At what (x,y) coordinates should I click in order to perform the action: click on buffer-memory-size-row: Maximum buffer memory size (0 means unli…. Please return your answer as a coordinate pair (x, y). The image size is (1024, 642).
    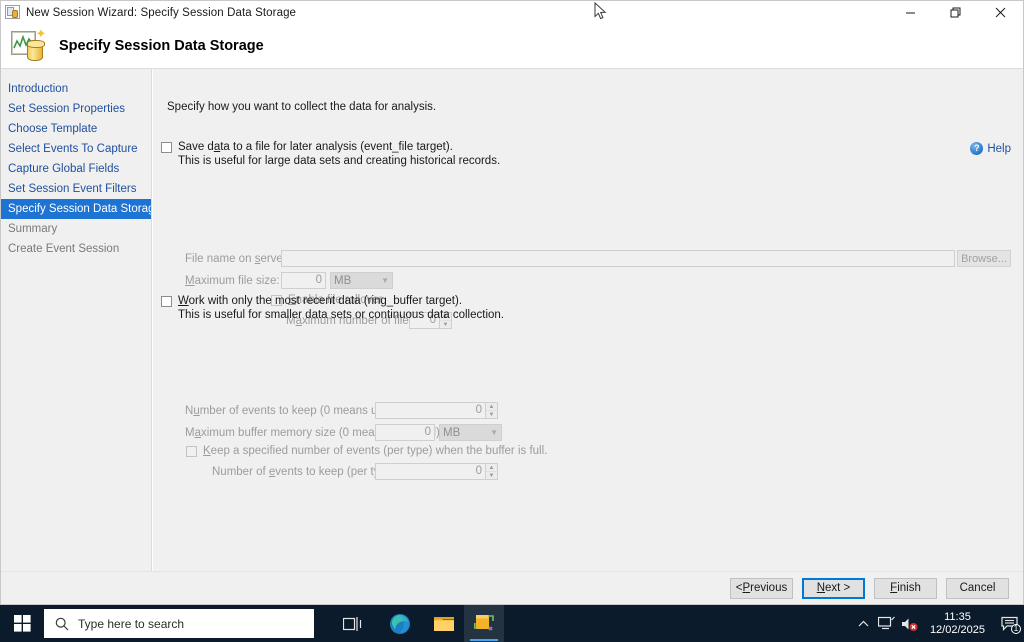
    Looking at the image, I should click on (343, 432).